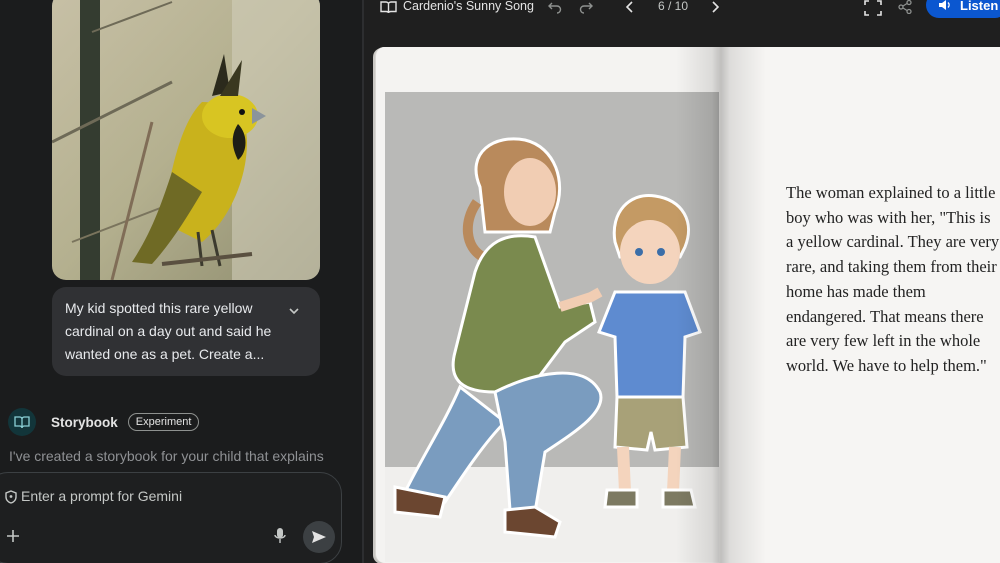 The height and width of the screenshot is (563, 1000). Describe the element at coordinates (586, 7) in the screenshot. I see `redo-icon` at that location.